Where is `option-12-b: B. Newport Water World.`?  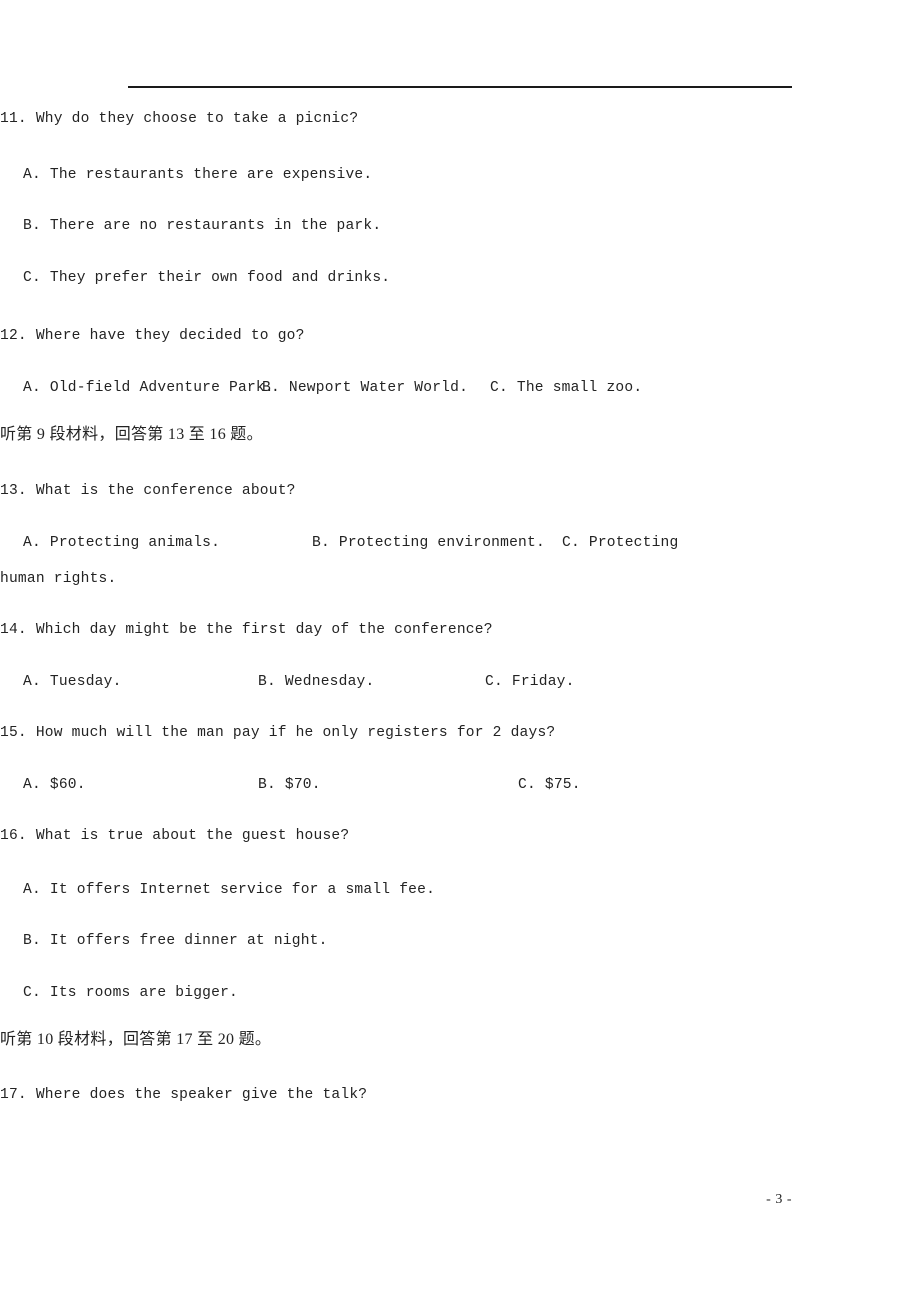 option-12-b: B. Newport Water World. is located at coordinates (365, 388).